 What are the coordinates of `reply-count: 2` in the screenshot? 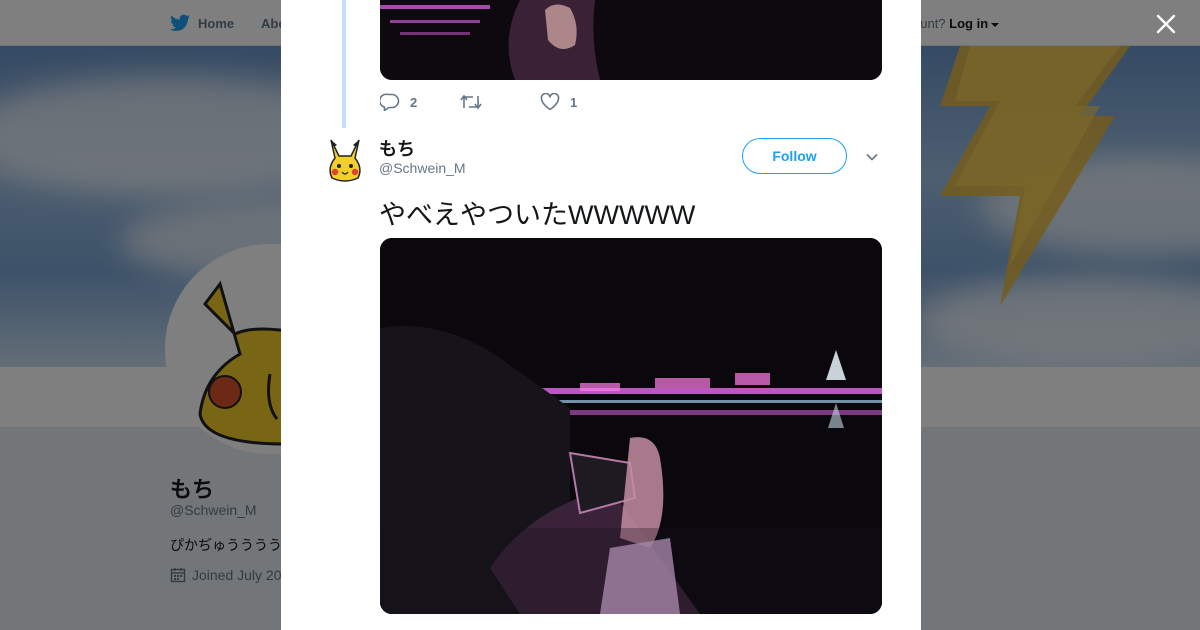 It's located at (414, 102).